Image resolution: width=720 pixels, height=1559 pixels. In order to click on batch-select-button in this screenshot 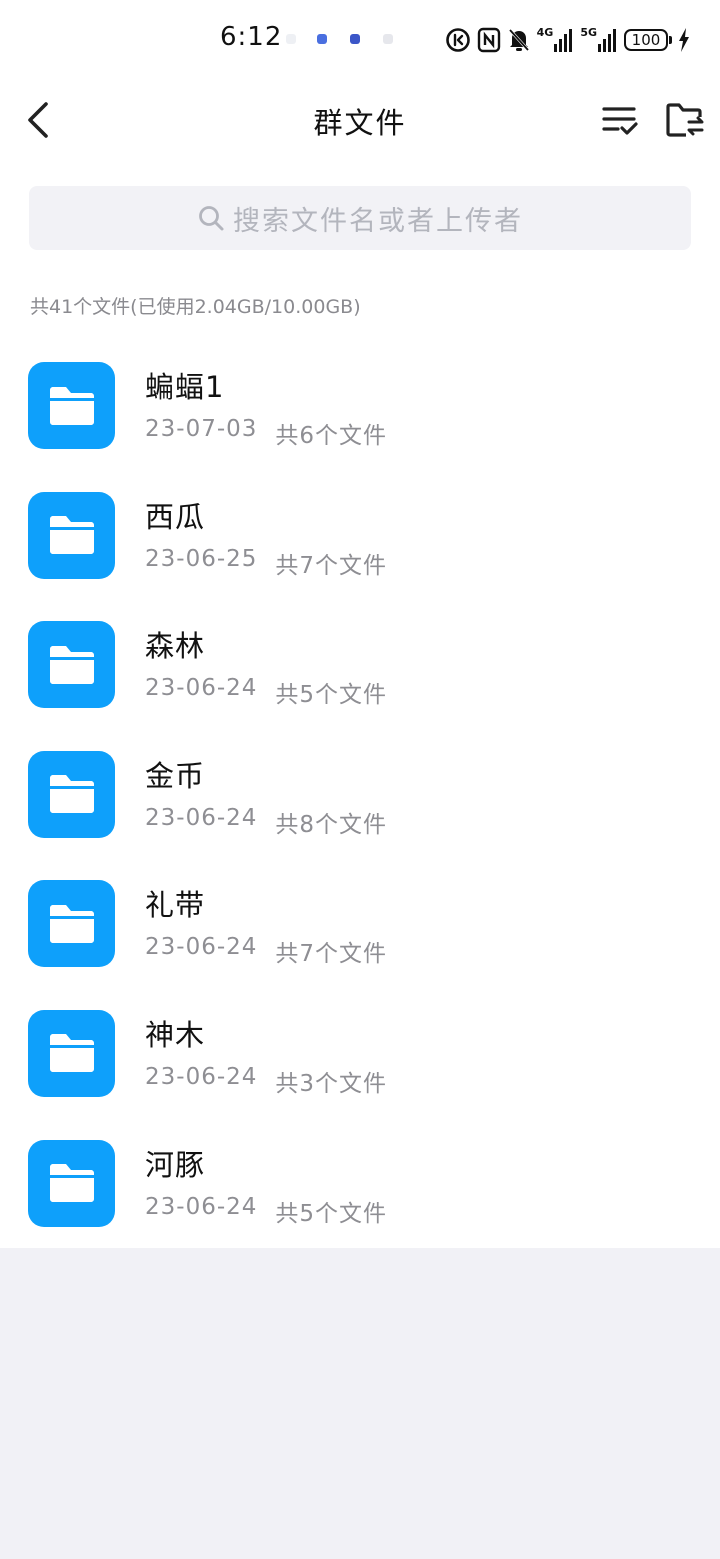, I will do `click(620, 120)`.